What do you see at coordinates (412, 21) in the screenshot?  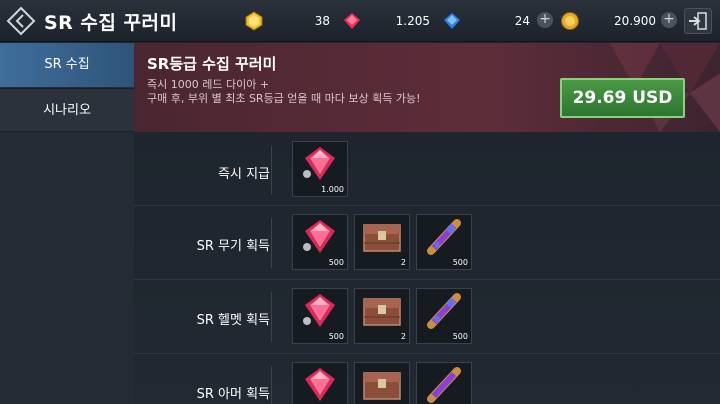 I see `red-diamond-value: 1.205` at bounding box center [412, 21].